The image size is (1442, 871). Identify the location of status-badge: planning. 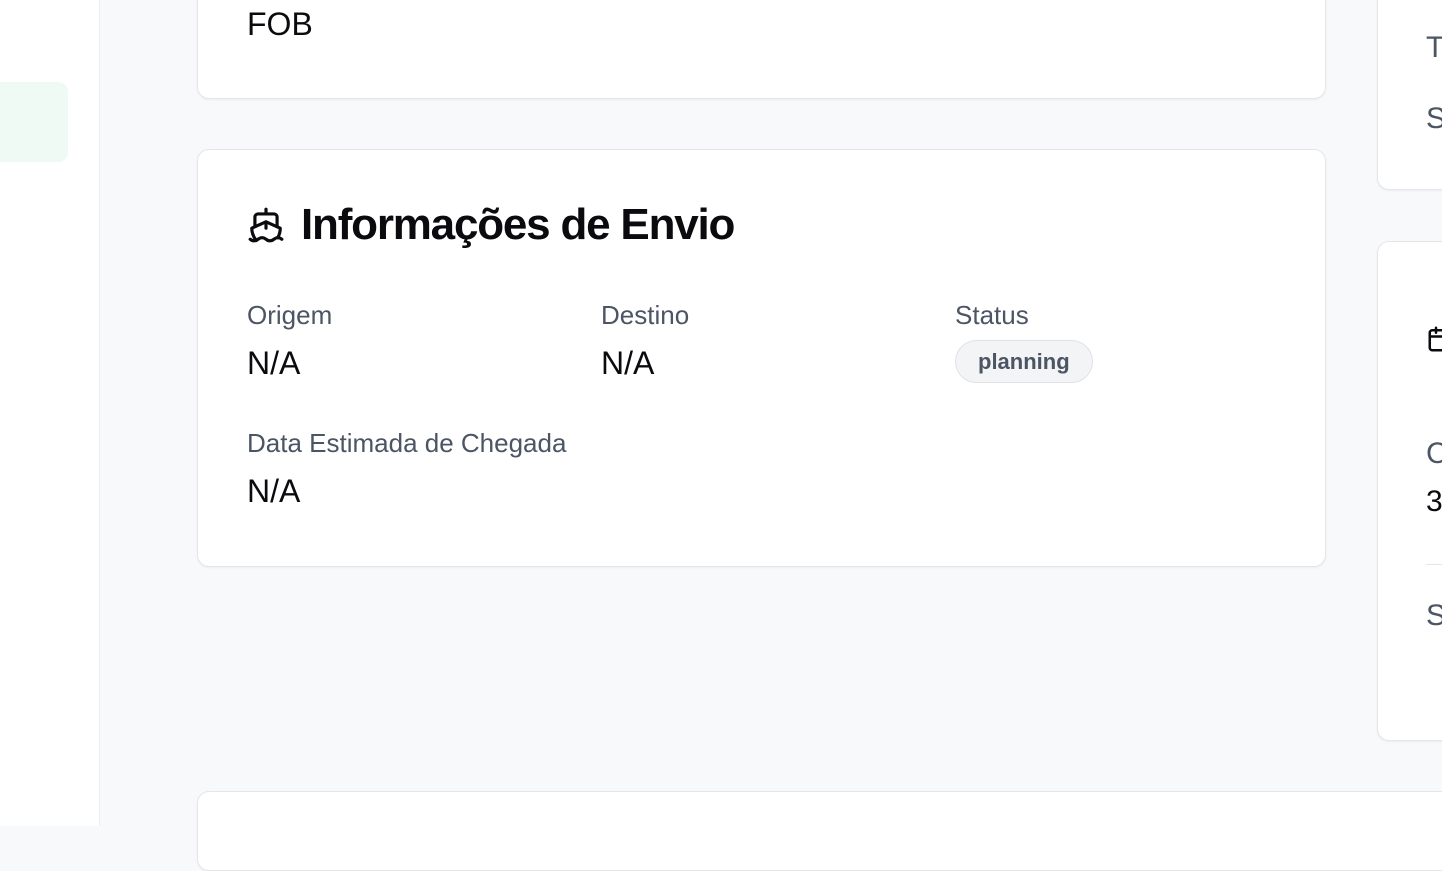
(1024, 361).